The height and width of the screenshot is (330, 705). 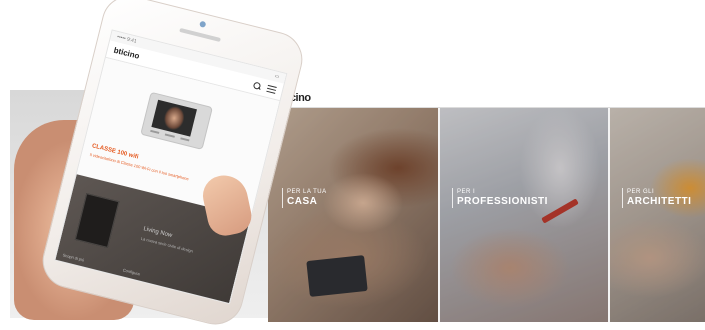 What do you see at coordinates (466, 192) in the screenshot?
I see `tile-kicker: PER I` at bounding box center [466, 192].